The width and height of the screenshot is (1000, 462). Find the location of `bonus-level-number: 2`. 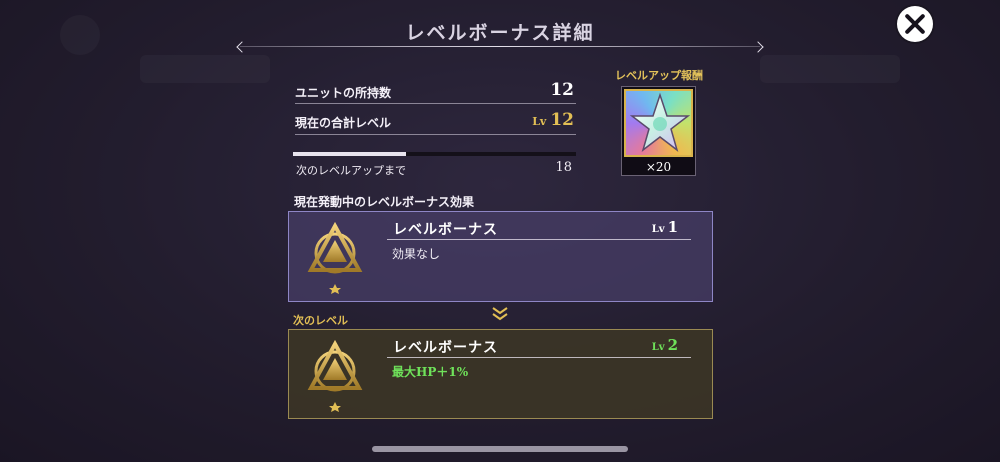

bonus-level-number: 2 is located at coordinates (672, 345).